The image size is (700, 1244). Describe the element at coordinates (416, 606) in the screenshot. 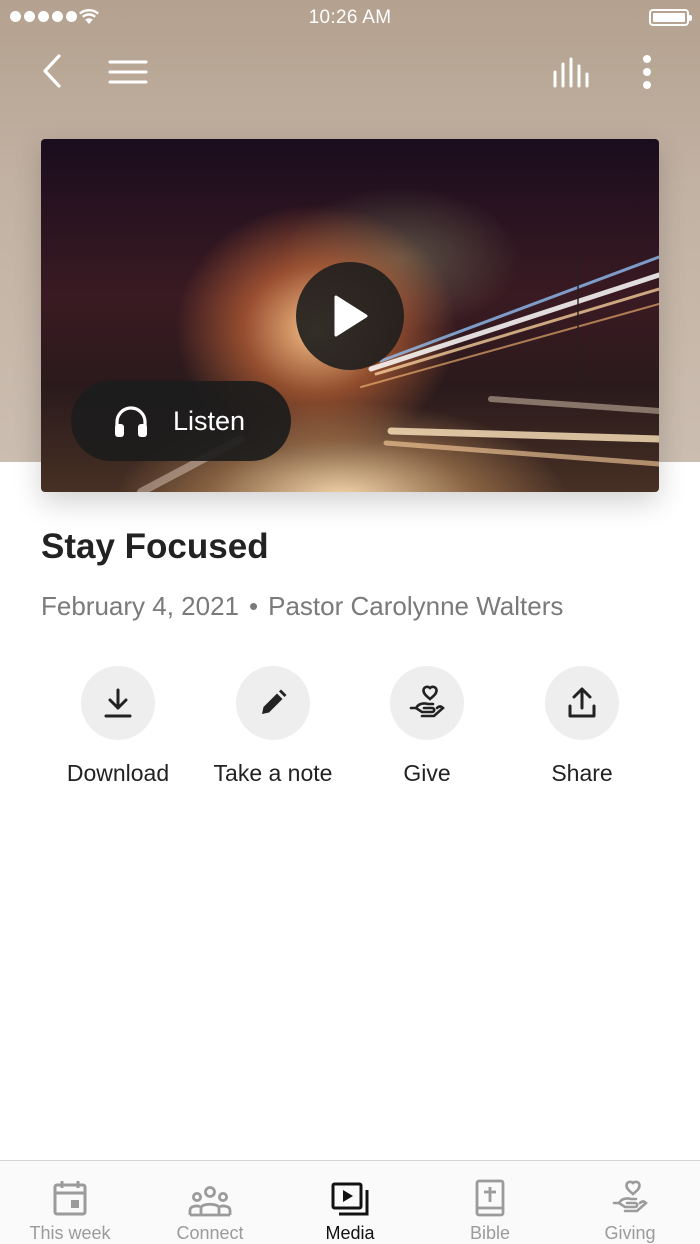

I see `media-speaker: Pastor Carolynne Walters` at that location.